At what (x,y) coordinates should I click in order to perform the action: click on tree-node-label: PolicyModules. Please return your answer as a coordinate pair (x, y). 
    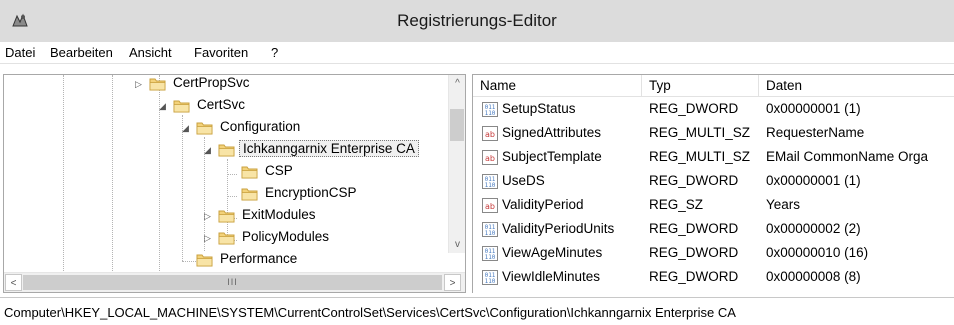
    Looking at the image, I should click on (285, 236).